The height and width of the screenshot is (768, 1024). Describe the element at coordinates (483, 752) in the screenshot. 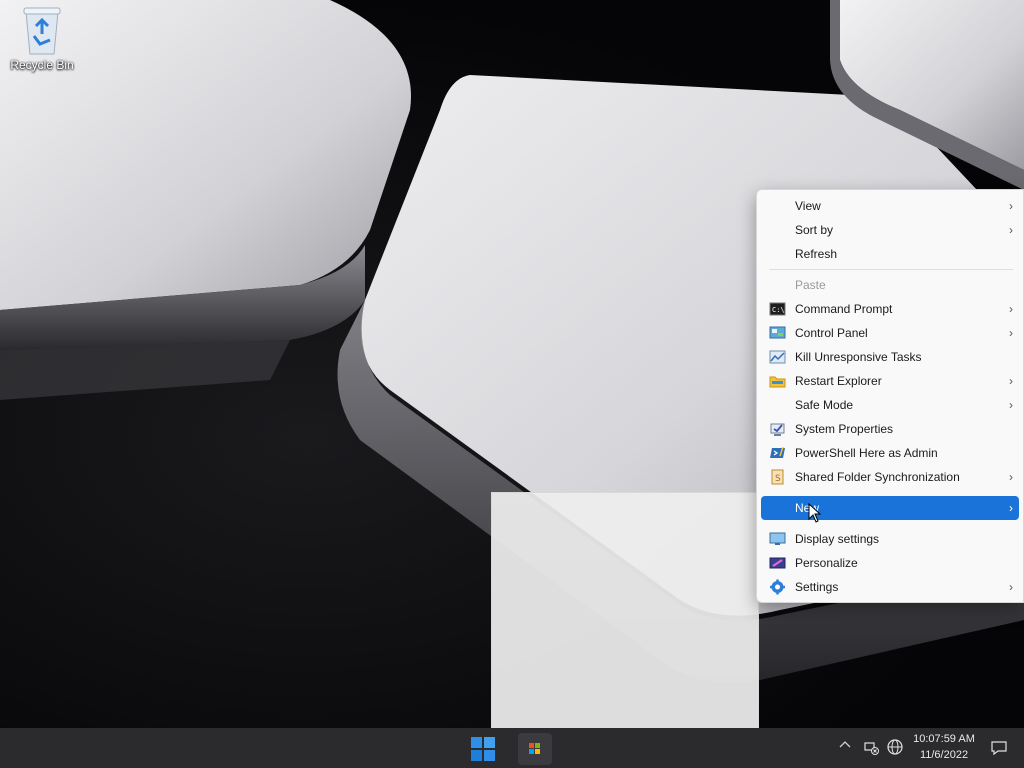

I see `windows-logo-icon` at that location.